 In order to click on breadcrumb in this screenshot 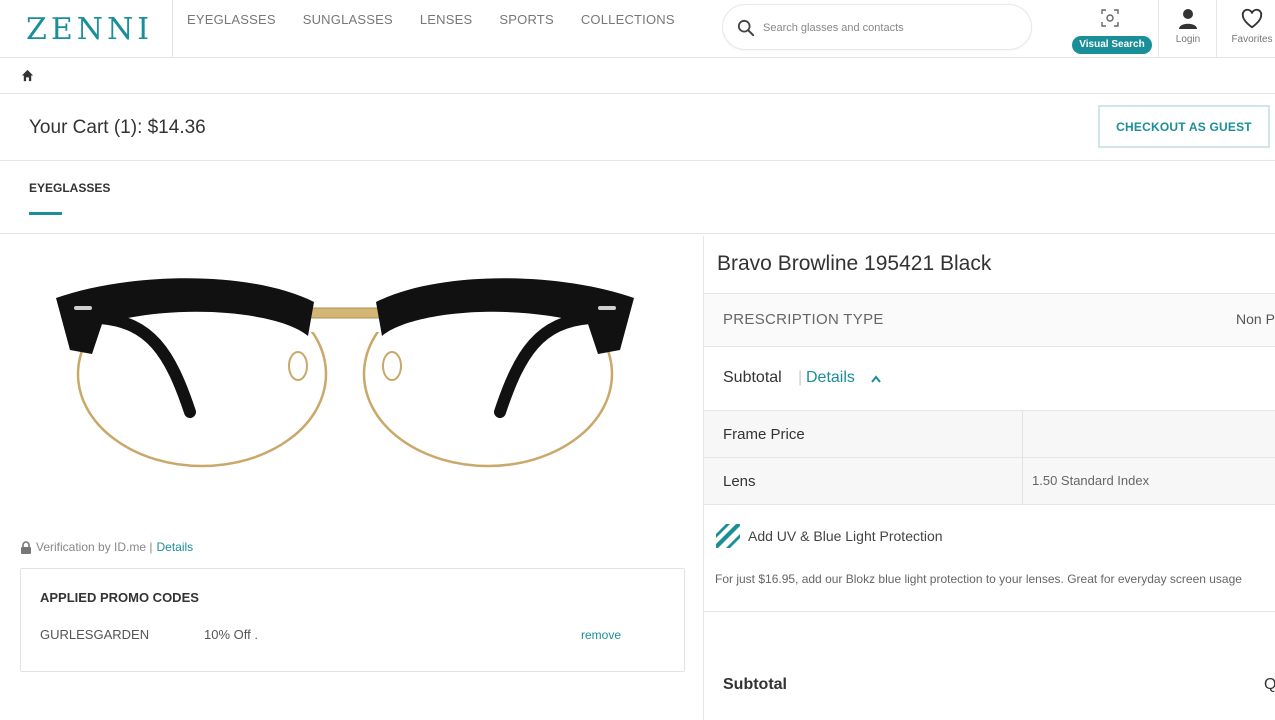, I will do `click(637, 76)`.